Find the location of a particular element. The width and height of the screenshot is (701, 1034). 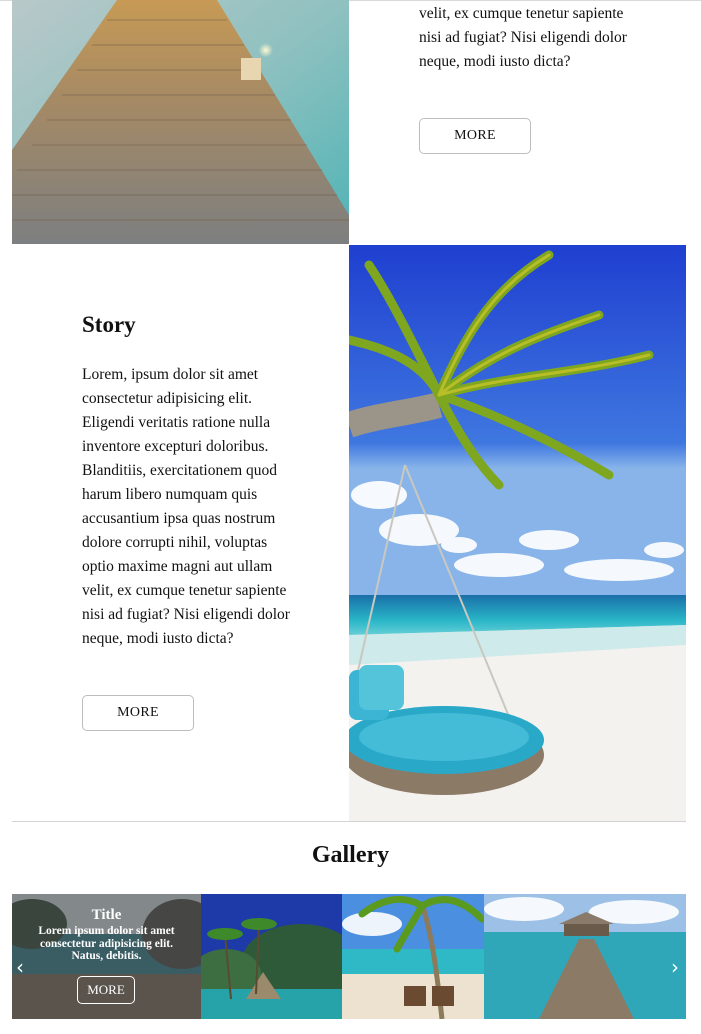

row1-more-button: MORE is located at coordinates (475, 136).